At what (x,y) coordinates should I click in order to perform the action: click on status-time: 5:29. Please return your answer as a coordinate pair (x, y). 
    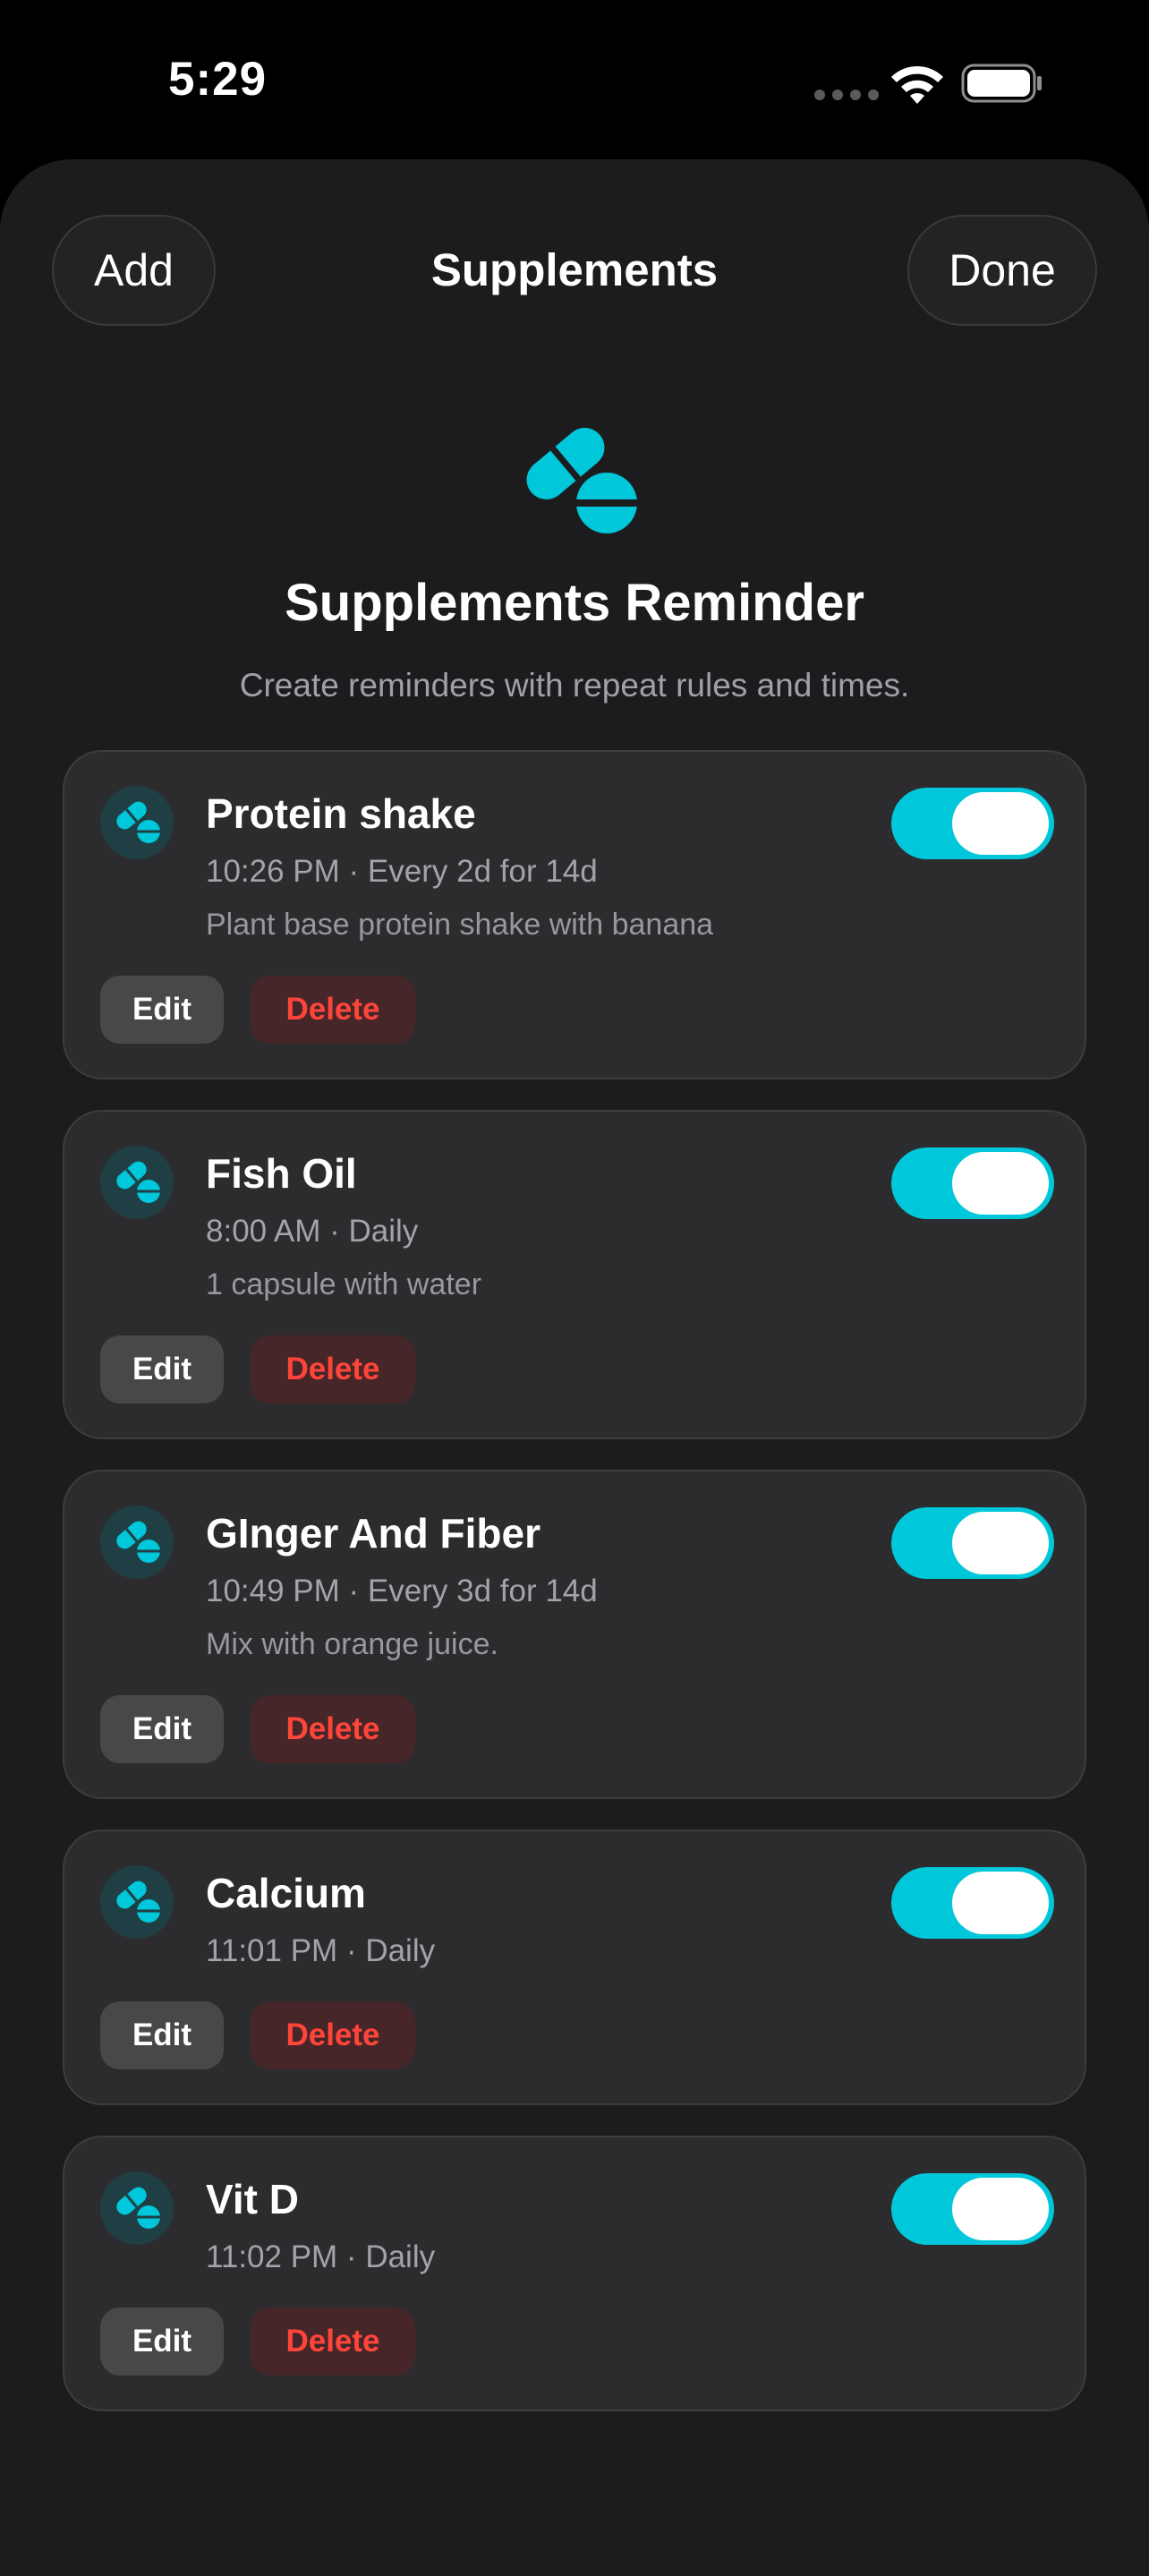
    Looking at the image, I should click on (218, 79).